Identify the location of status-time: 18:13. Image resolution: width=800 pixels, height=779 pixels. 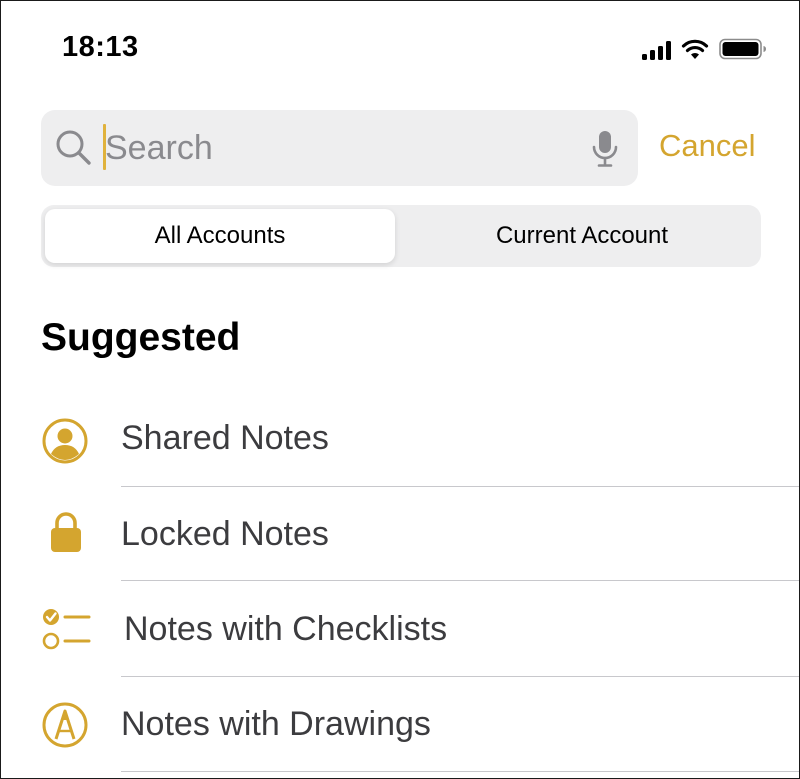
(100, 47).